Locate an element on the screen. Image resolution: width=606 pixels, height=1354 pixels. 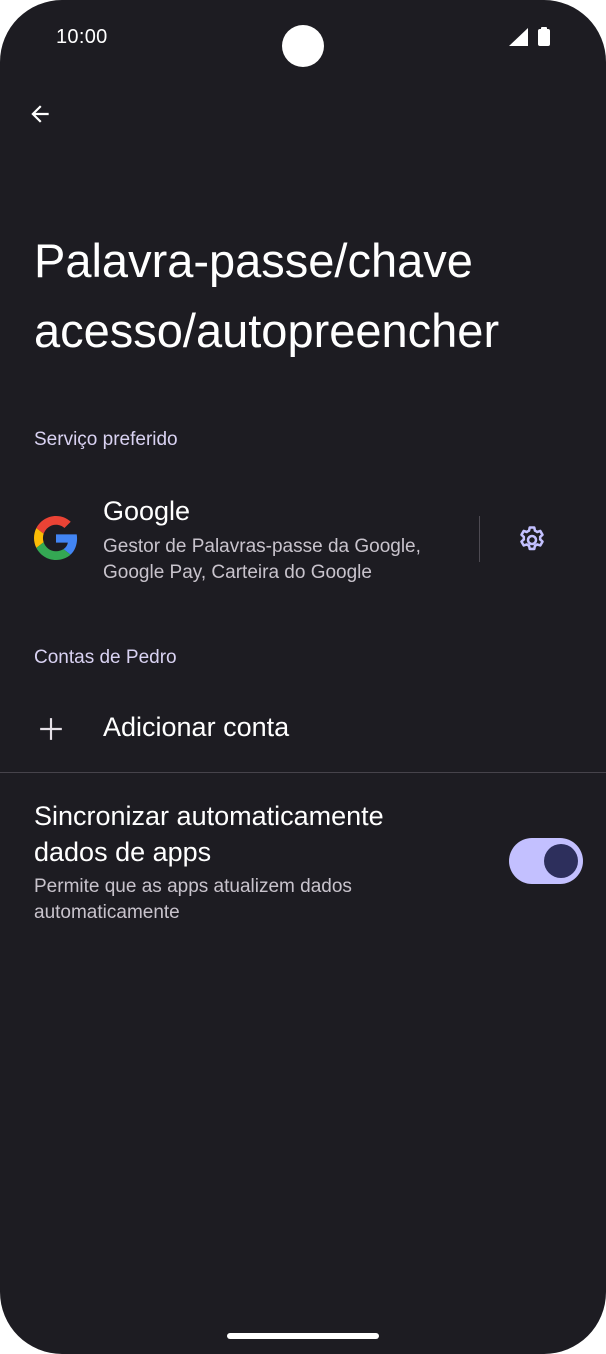
vertical-divider is located at coordinates (479, 539).